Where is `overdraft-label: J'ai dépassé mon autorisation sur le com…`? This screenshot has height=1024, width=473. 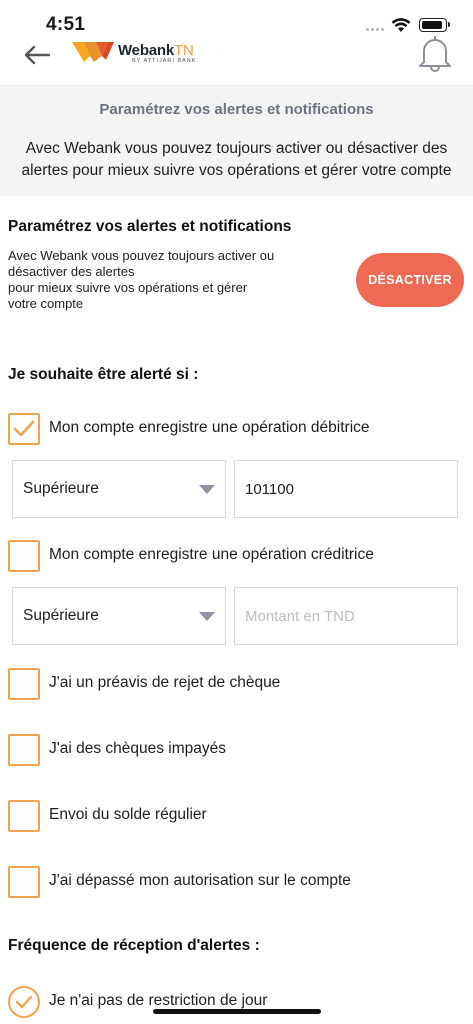 overdraft-label: J'ai dépassé mon autorisation sur le com… is located at coordinates (200, 880).